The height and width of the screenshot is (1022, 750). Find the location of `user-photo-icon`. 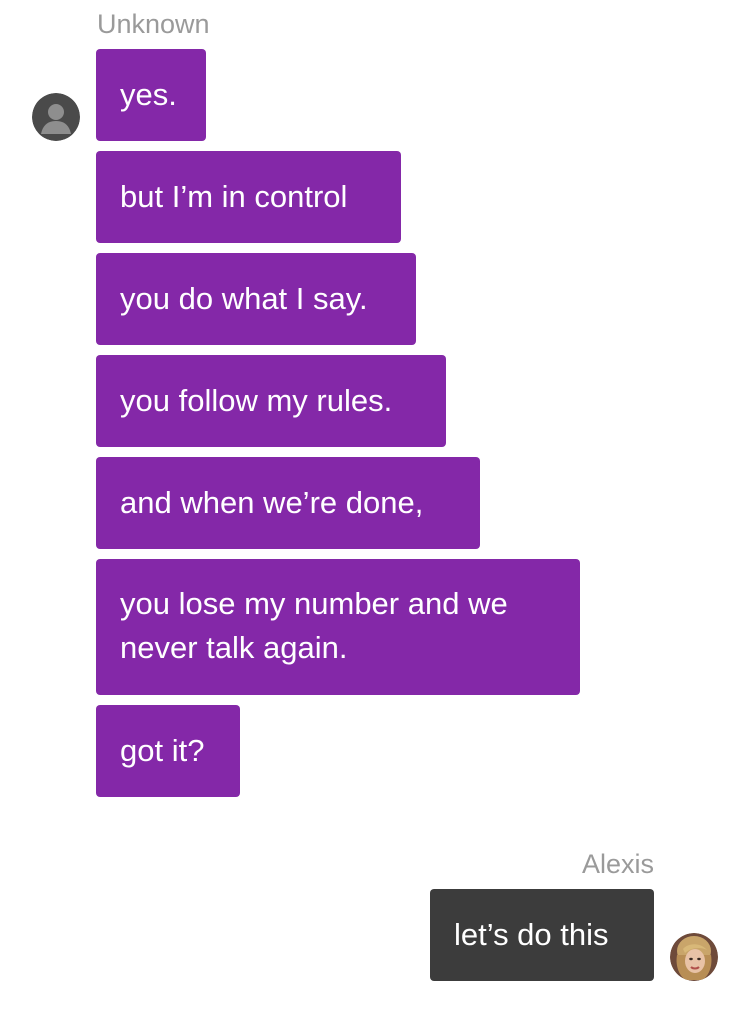

user-photo-icon is located at coordinates (694, 957).